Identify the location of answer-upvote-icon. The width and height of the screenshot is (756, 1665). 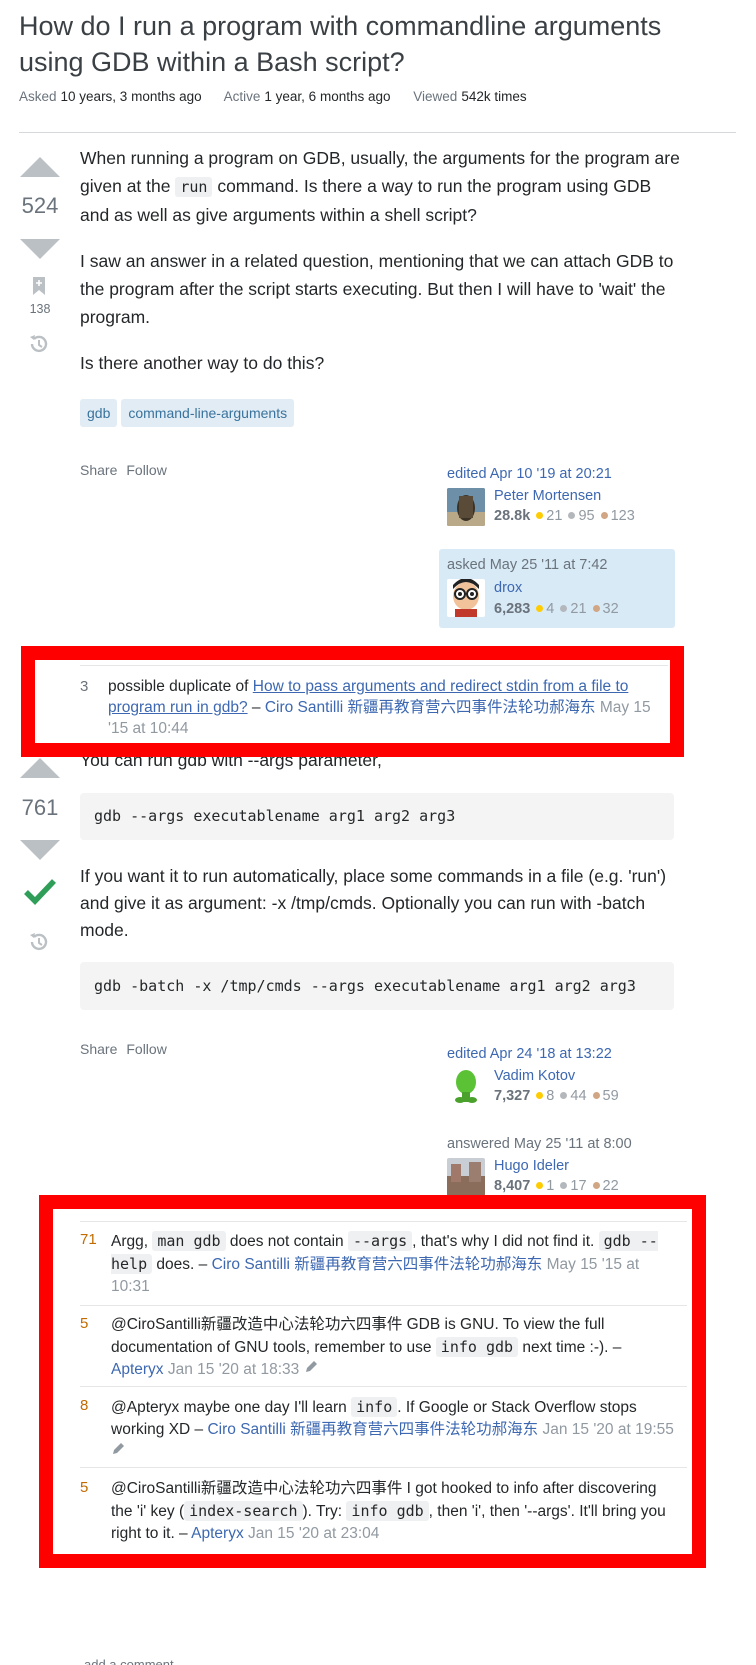
(40, 768).